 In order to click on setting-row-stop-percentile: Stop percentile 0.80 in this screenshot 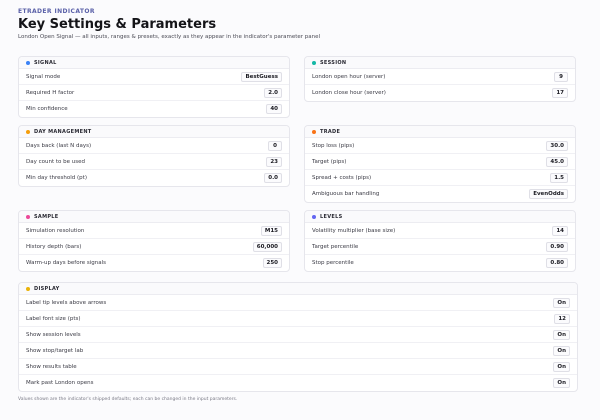, I will do `click(440, 263)`.